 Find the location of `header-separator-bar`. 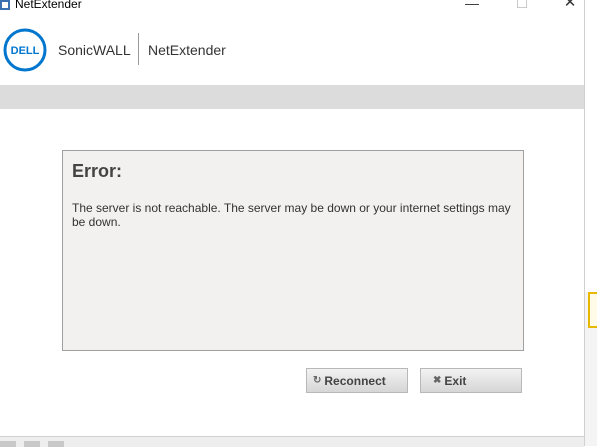

header-separator-bar is located at coordinates (292, 97).